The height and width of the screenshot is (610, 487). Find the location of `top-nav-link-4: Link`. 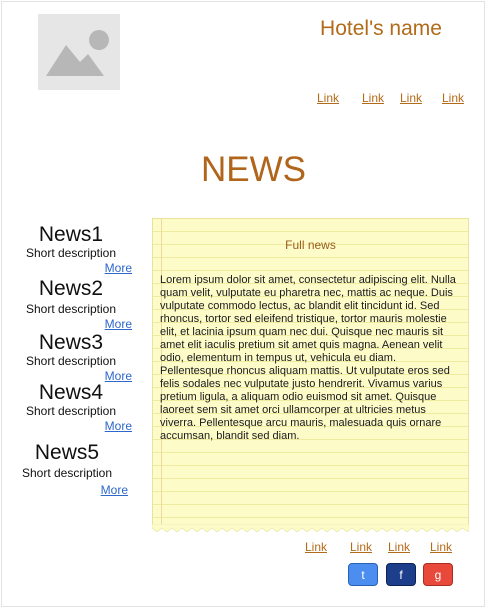

top-nav-link-4: Link is located at coordinates (453, 98).